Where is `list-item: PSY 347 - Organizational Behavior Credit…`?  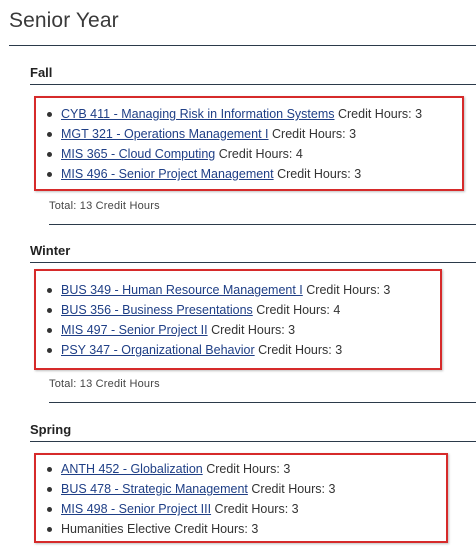 list-item: PSY 347 - Organizational Behavior Credit… is located at coordinates (217, 350).